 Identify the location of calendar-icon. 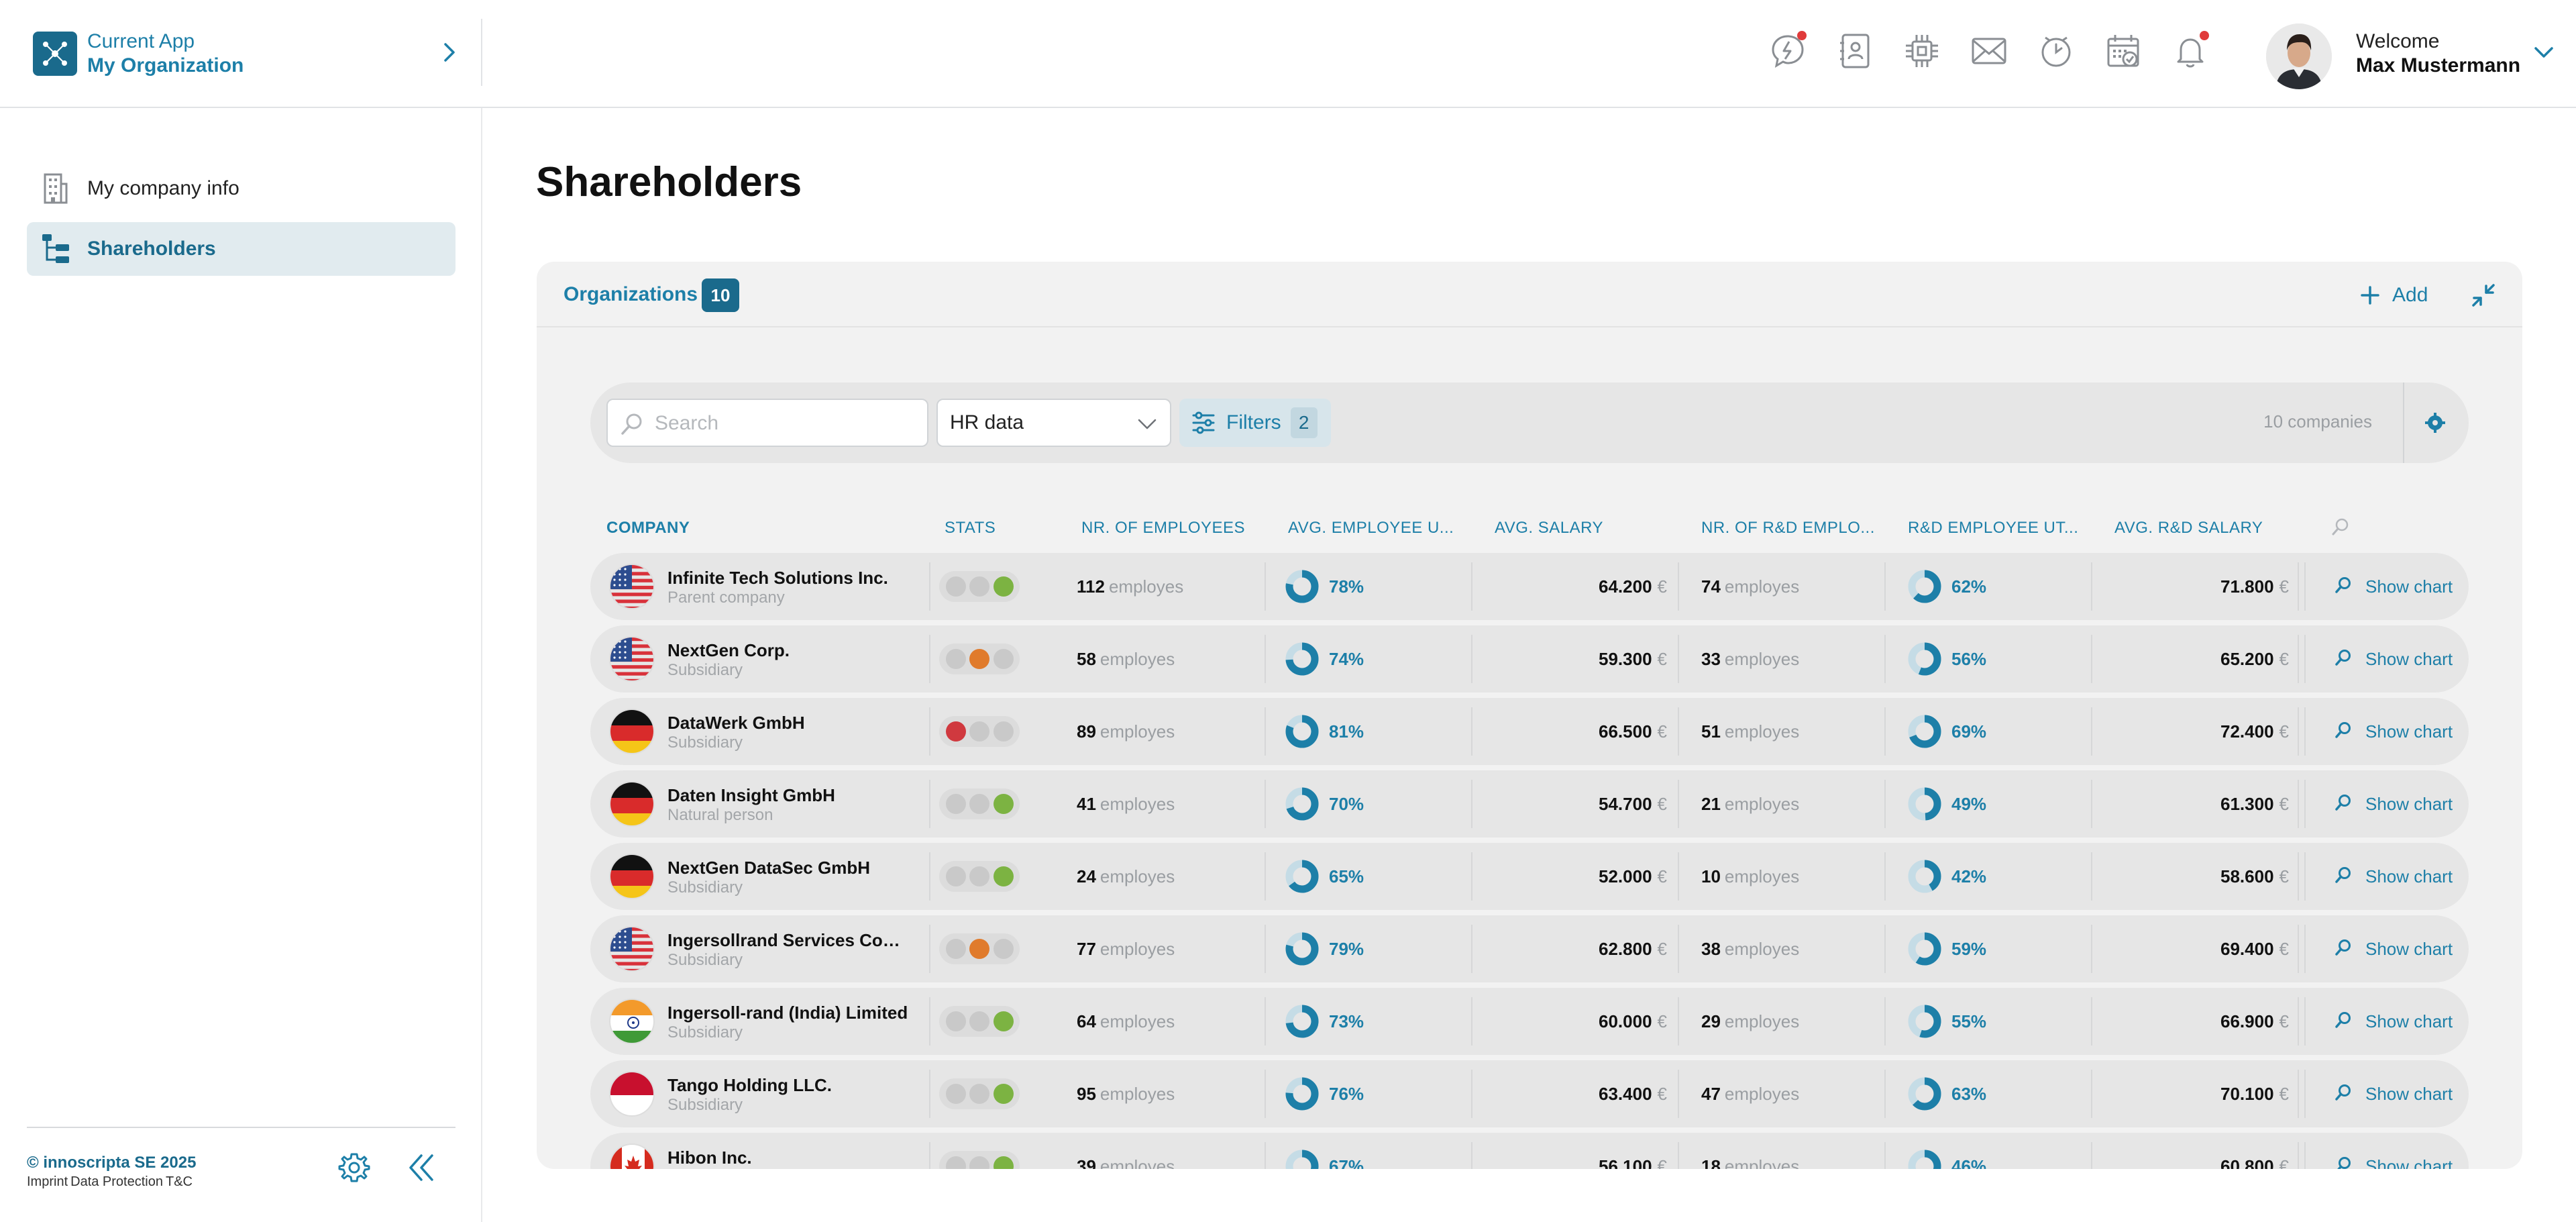
(2123, 51).